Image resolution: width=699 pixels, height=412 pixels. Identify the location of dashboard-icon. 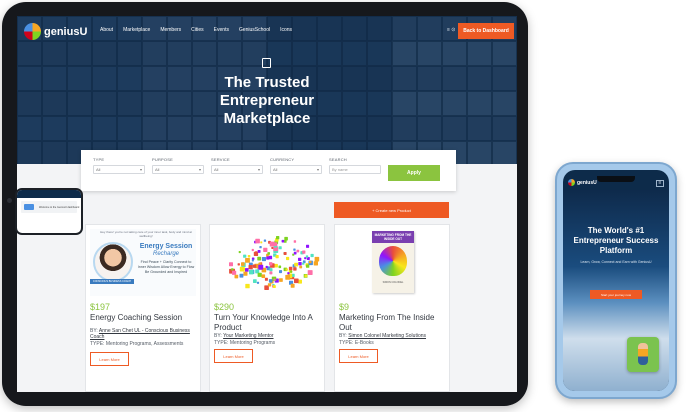
(29, 207).